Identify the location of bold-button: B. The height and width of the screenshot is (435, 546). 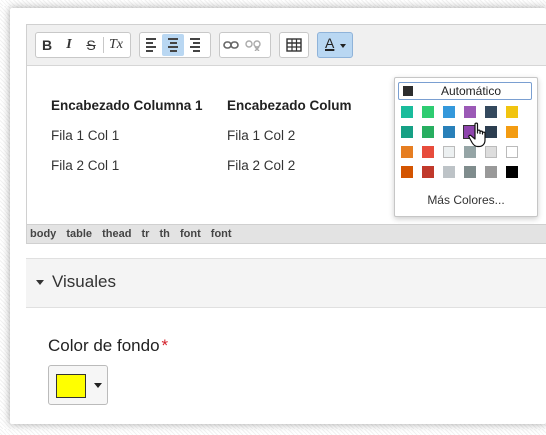
(47, 45).